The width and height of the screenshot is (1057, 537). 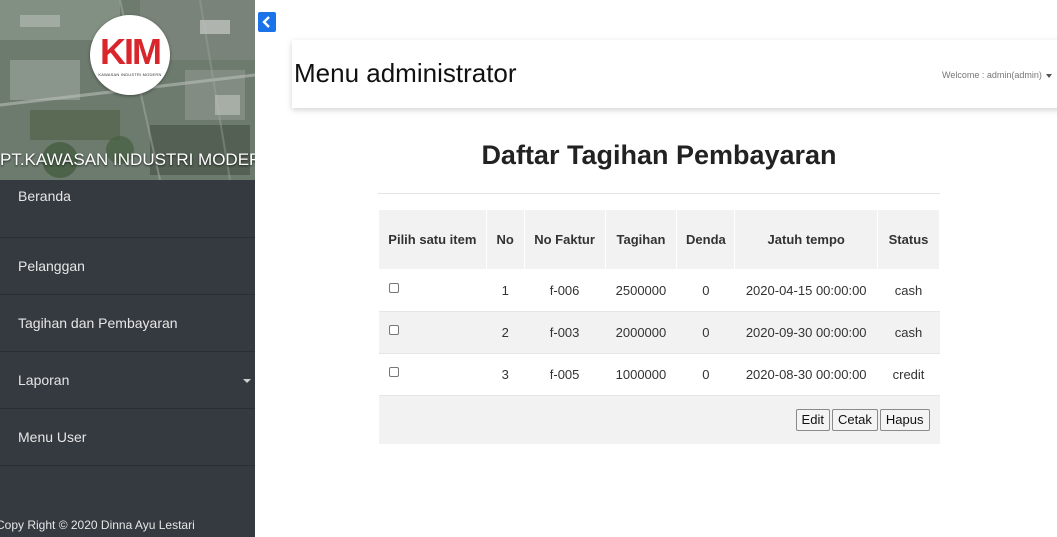 What do you see at coordinates (405, 73) in the screenshot?
I see `page-header-title: Menu administrator` at bounding box center [405, 73].